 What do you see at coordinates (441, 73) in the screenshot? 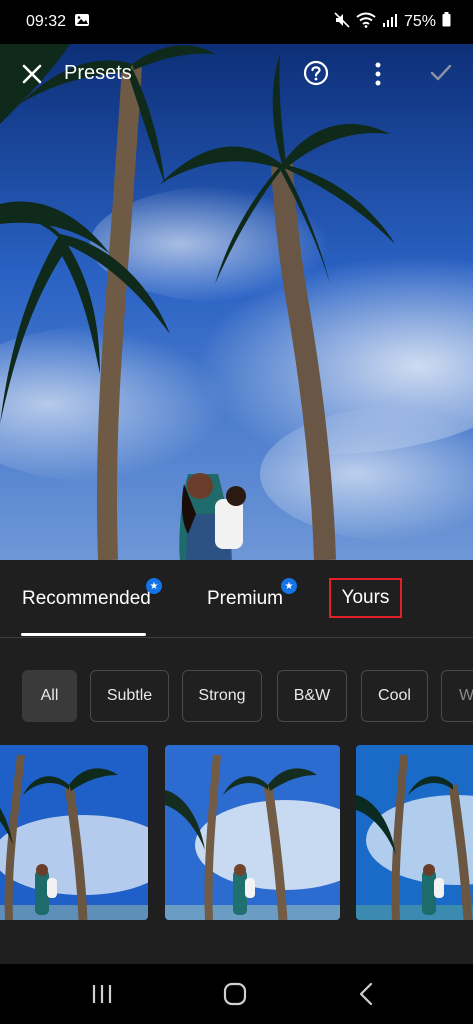
I see `check-icon` at bounding box center [441, 73].